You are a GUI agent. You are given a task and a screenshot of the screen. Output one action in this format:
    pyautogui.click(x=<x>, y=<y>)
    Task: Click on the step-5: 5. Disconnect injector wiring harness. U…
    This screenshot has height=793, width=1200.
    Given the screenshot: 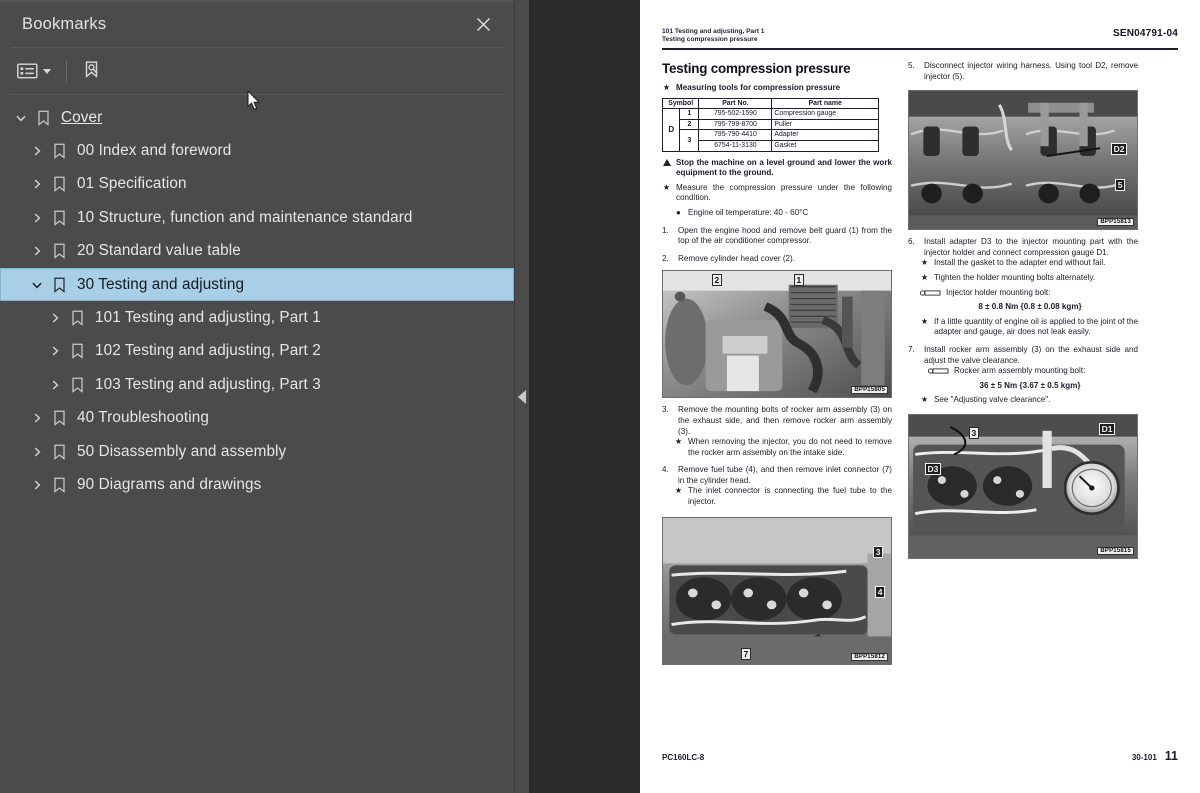 What is the action you would take?
    pyautogui.click(x=1023, y=71)
    